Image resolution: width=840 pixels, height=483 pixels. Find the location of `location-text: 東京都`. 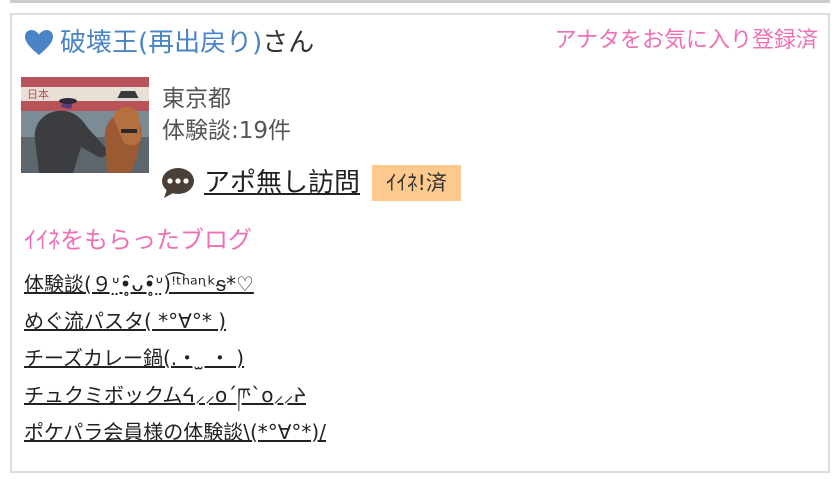

location-text: 東京都 is located at coordinates (196, 99).